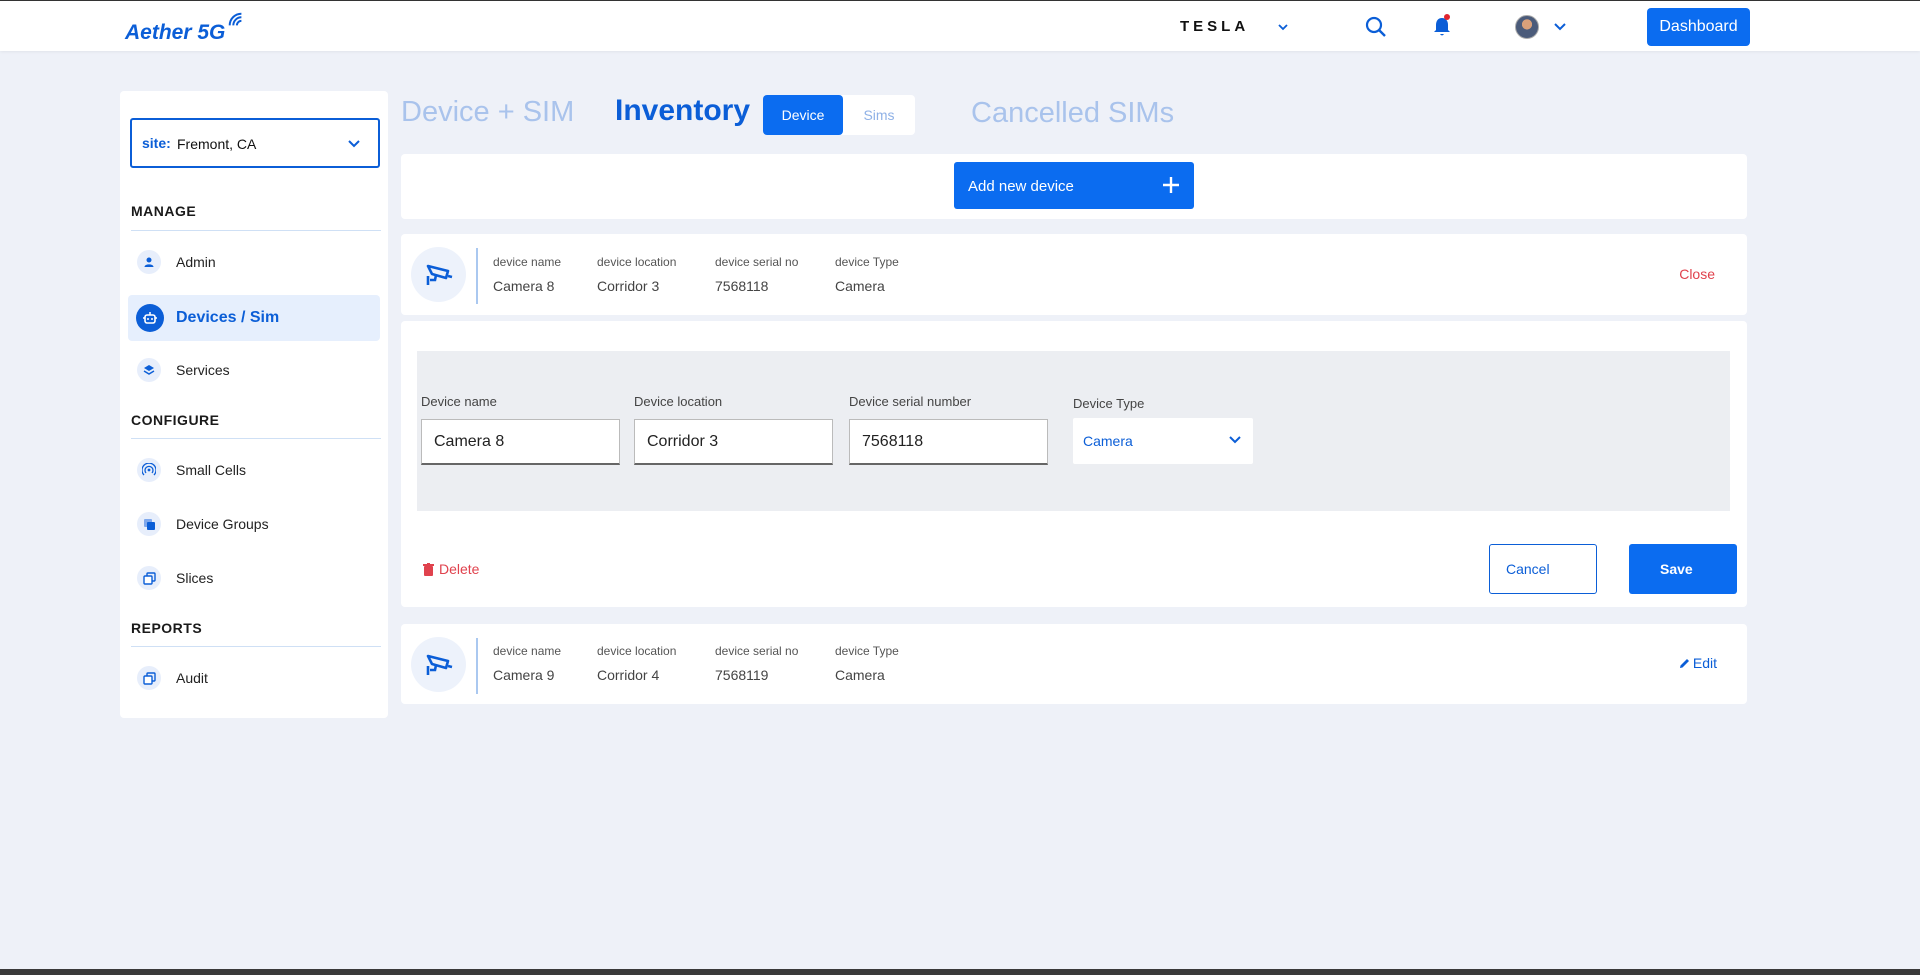 The image size is (1920, 975). I want to click on pencil-icon, so click(1684, 663).